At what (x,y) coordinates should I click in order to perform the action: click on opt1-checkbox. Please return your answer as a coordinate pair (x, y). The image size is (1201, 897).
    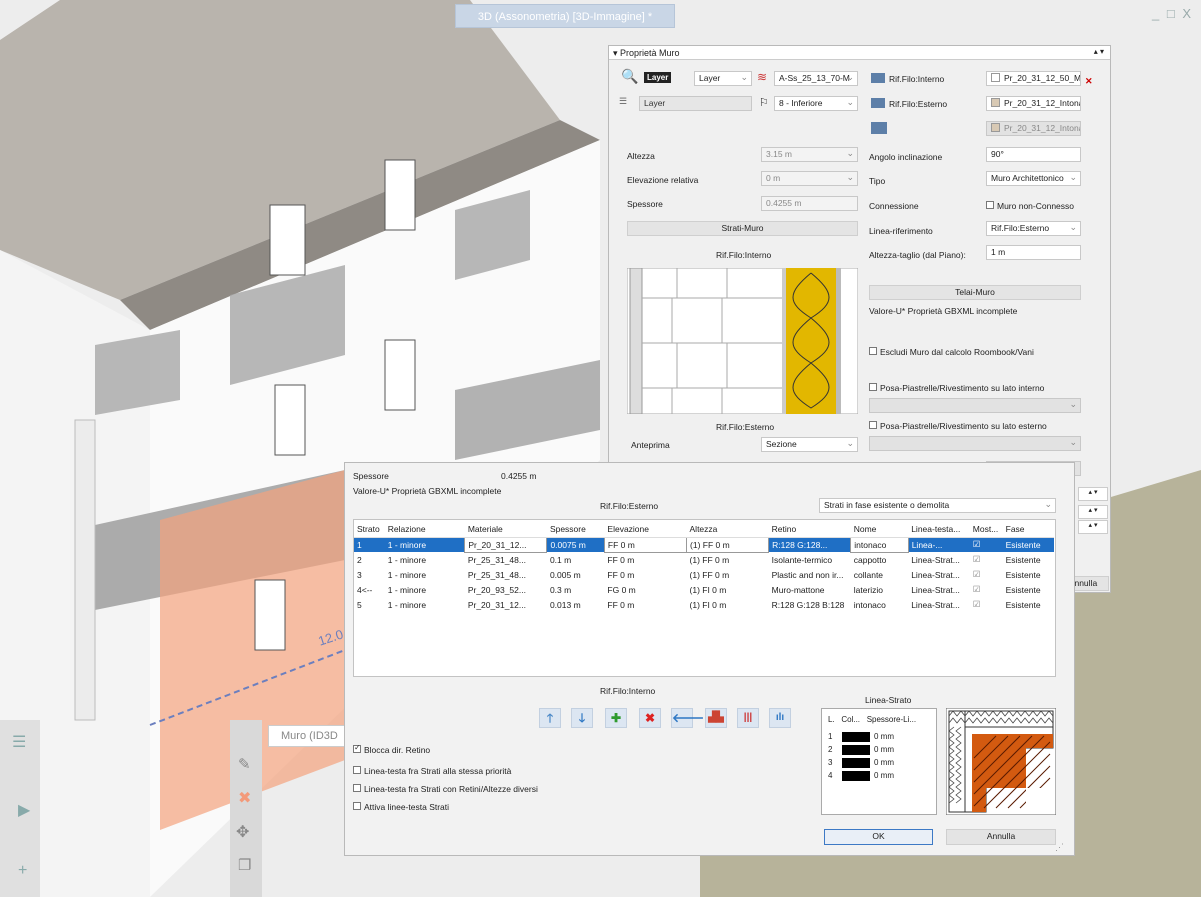
    Looking at the image, I should click on (357, 770).